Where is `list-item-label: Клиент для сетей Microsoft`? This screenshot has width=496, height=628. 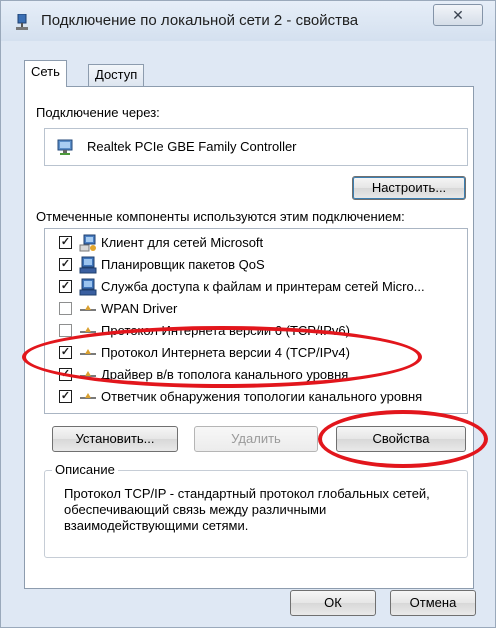 list-item-label: Клиент для сетей Microsoft is located at coordinates (182, 242).